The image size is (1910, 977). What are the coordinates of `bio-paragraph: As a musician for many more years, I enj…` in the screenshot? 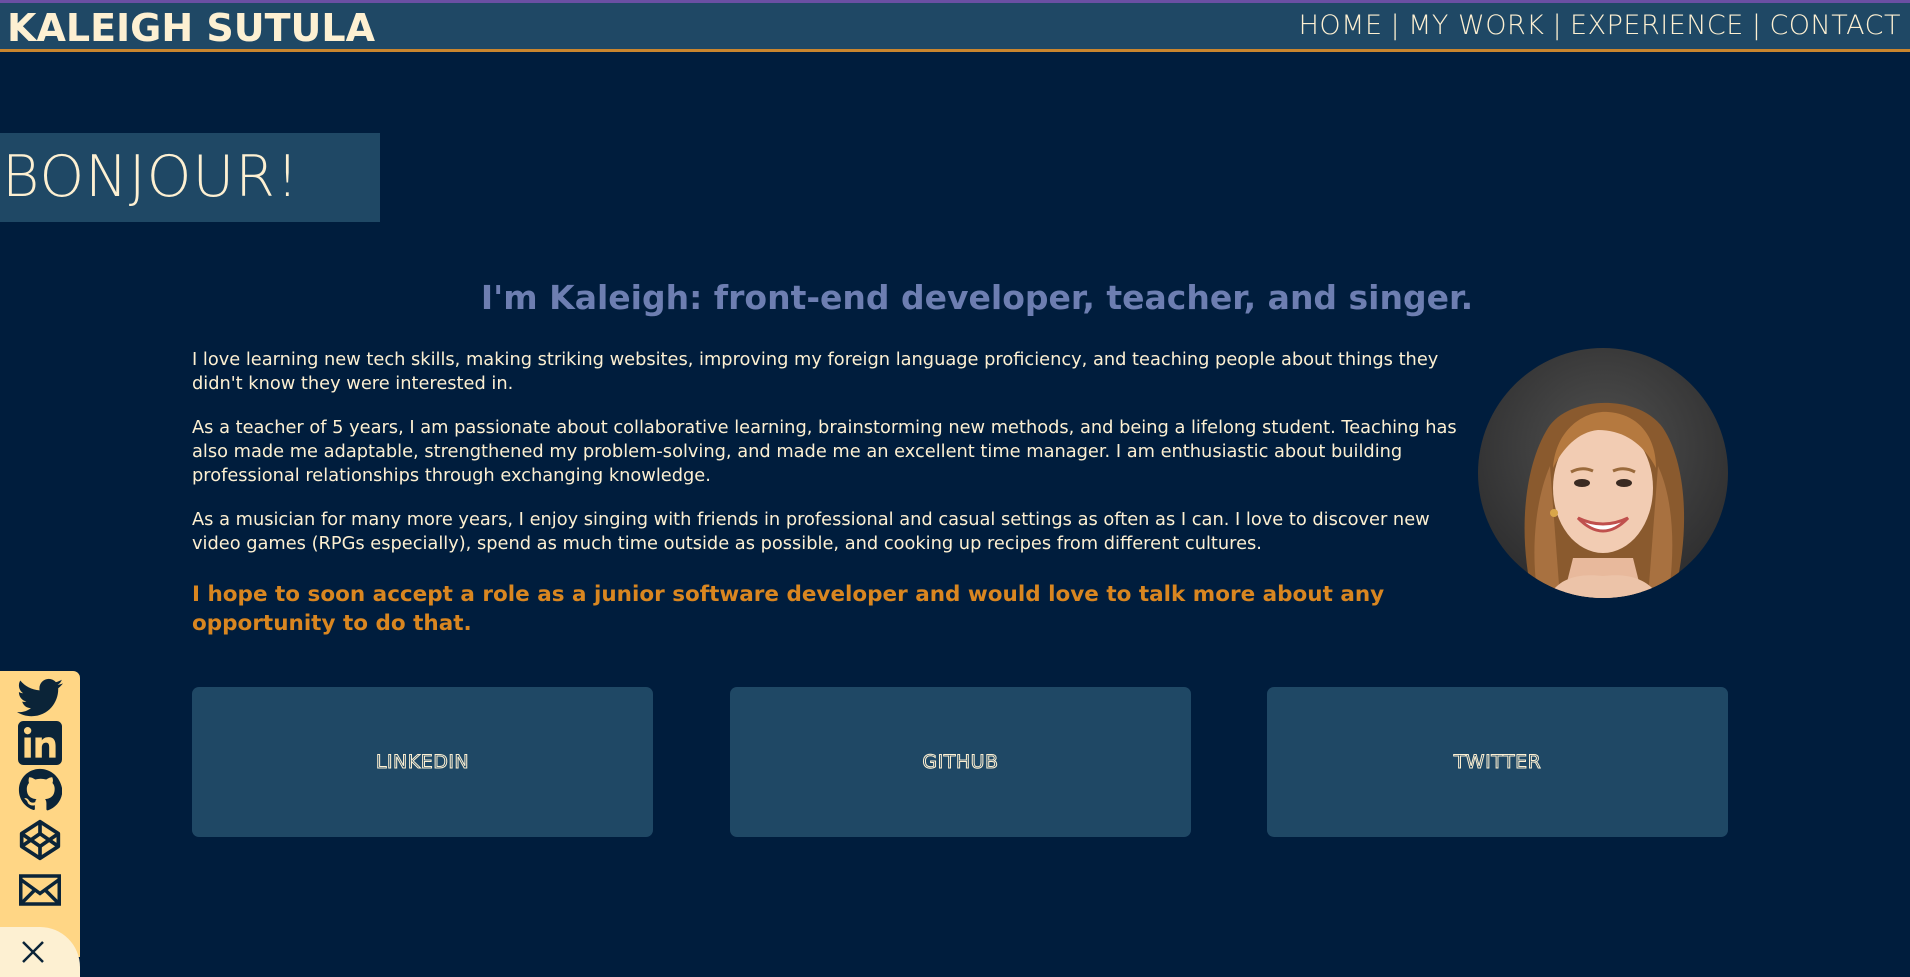 It's located at (811, 531).